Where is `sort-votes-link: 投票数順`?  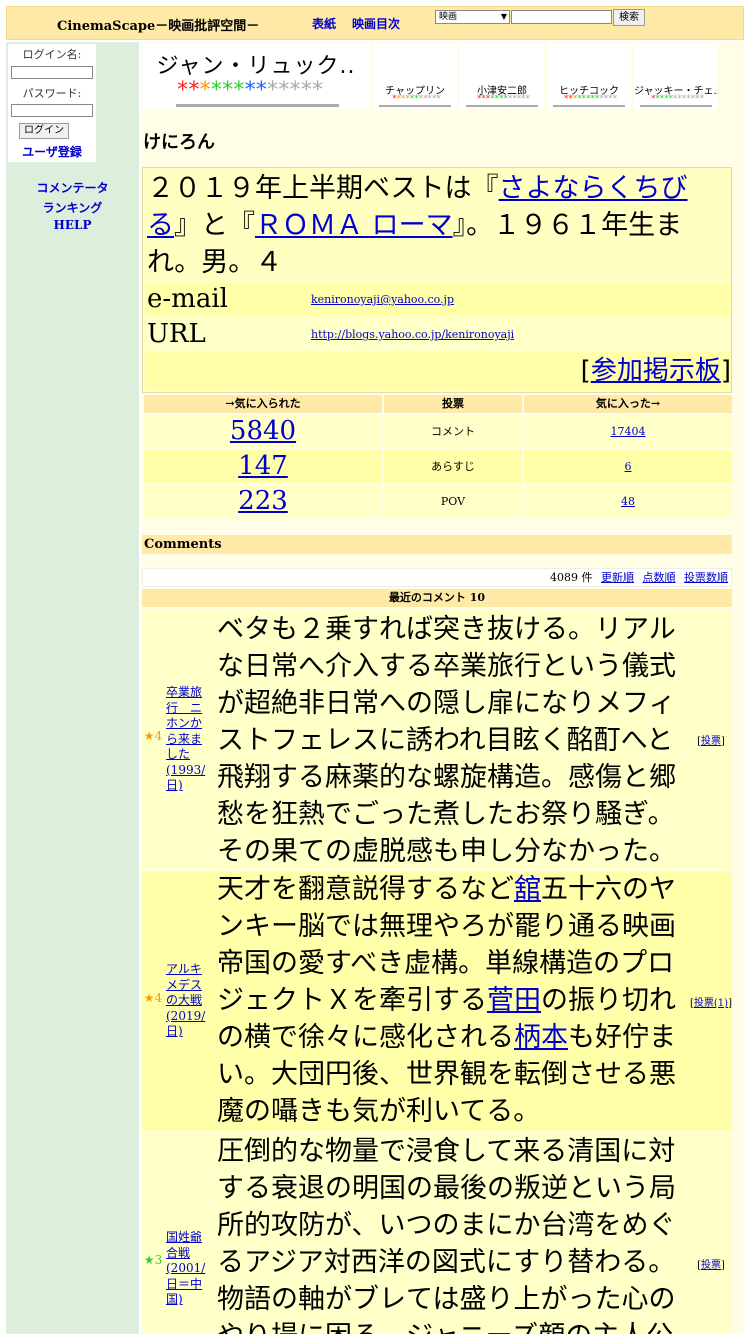 sort-votes-link: 投票数順 is located at coordinates (706, 577).